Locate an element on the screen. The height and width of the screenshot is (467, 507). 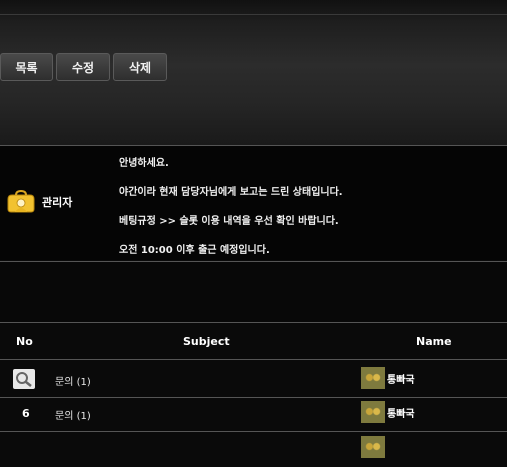
column-header-name: Name is located at coordinates (434, 341).